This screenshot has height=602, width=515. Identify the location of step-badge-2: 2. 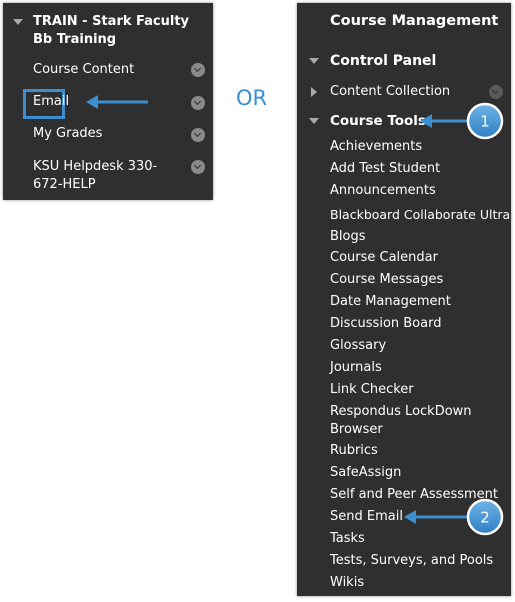
(485, 517).